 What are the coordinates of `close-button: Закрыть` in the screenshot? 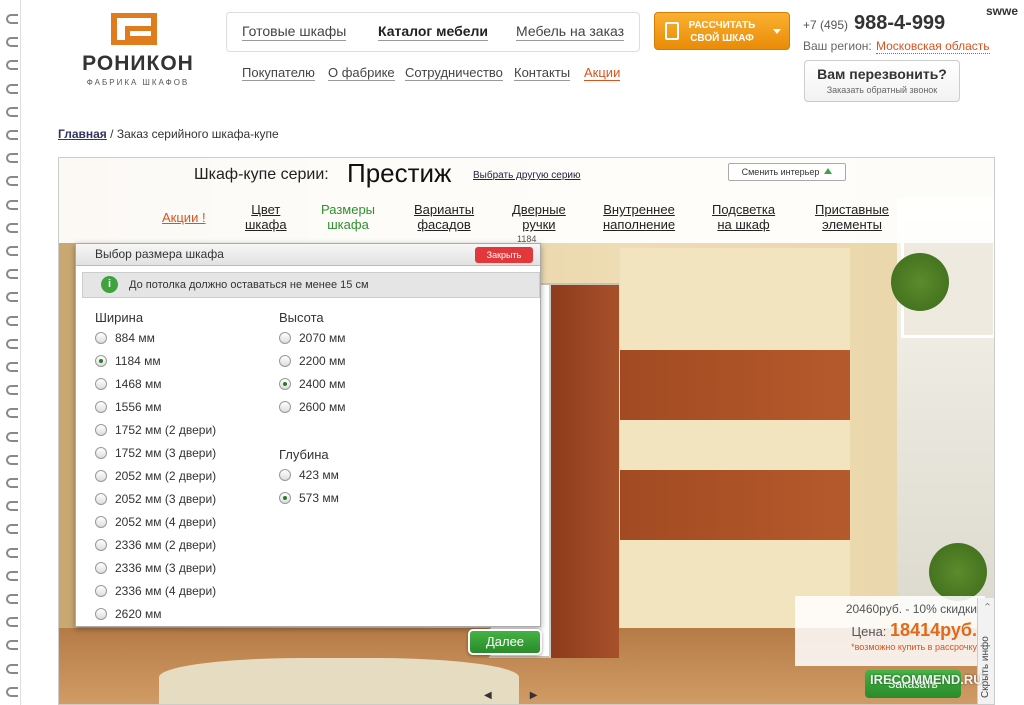 It's located at (504, 255).